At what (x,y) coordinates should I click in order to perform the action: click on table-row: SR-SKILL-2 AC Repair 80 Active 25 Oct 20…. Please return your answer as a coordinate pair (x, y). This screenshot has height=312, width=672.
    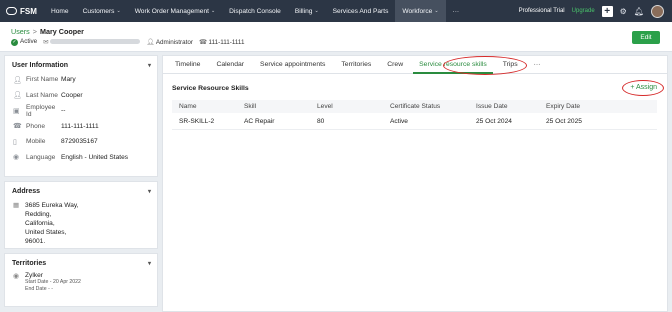
    Looking at the image, I should click on (414, 121).